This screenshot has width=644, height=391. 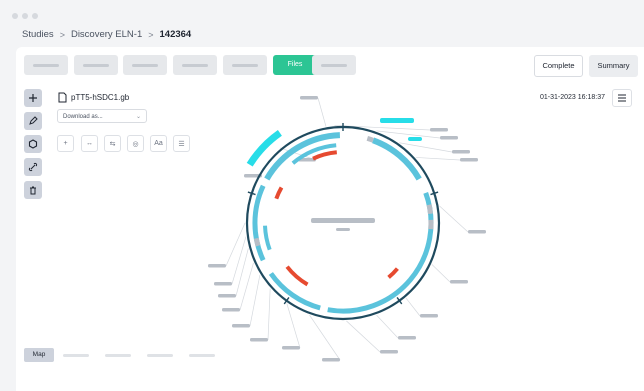 I want to click on plasmid-name-placeholder, so click(x=343, y=220).